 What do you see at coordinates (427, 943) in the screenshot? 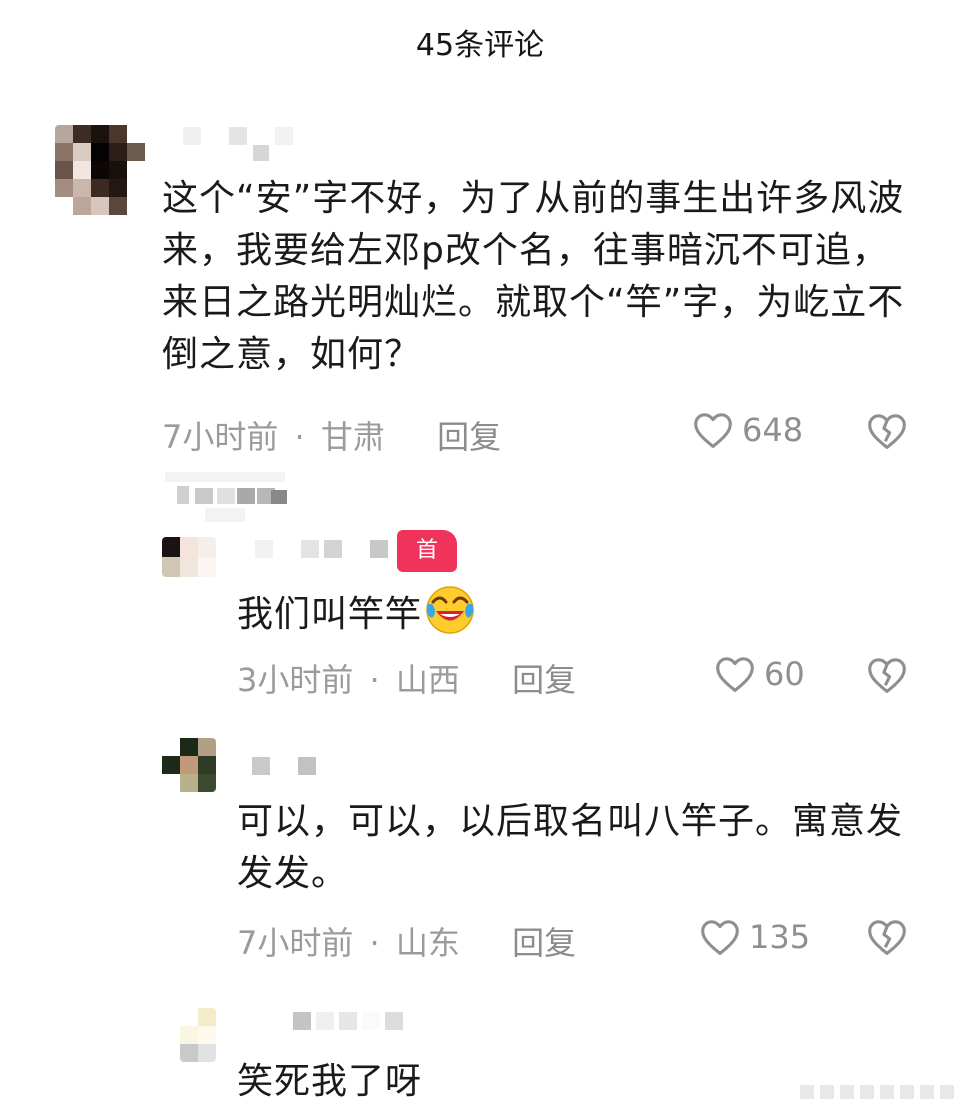
I see `comment-location: 山东` at bounding box center [427, 943].